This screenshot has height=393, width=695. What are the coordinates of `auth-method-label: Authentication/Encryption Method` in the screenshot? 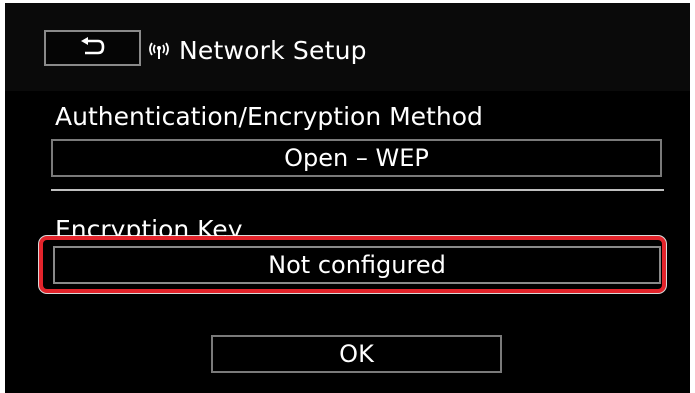 It's located at (269, 116).